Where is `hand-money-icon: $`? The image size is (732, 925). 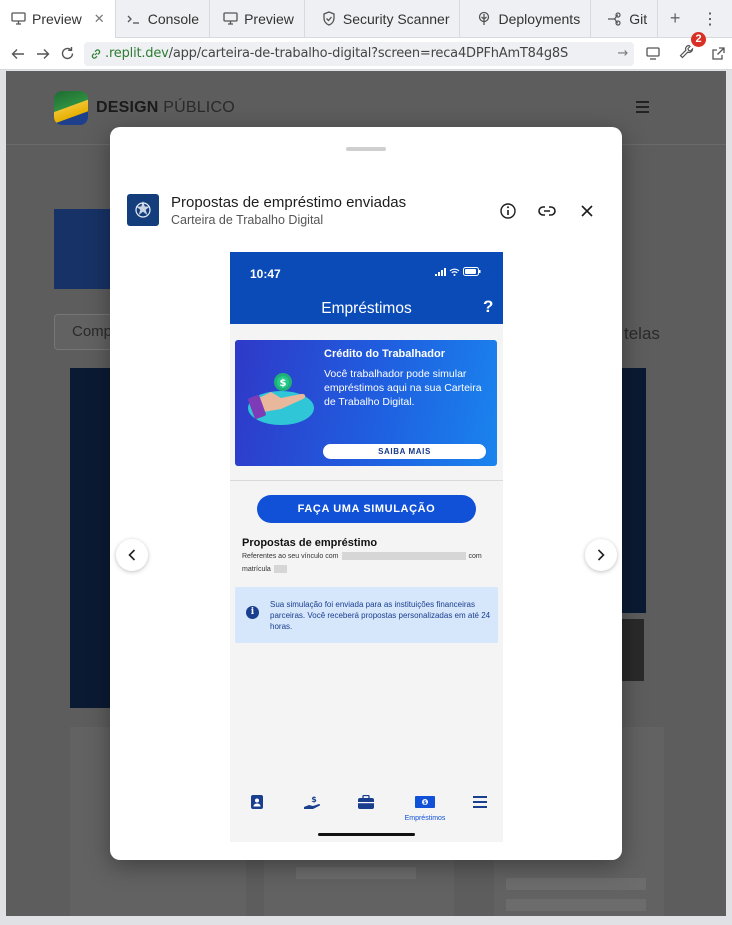
hand-money-icon: $ is located at coordinates (312, 805).